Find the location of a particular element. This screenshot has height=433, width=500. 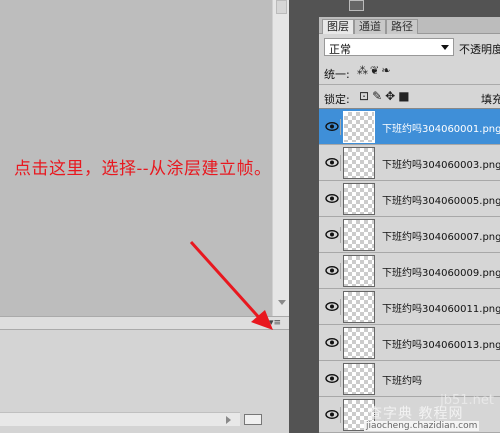

layer-row: 下班约吗 is located at coordinates (409, 379).